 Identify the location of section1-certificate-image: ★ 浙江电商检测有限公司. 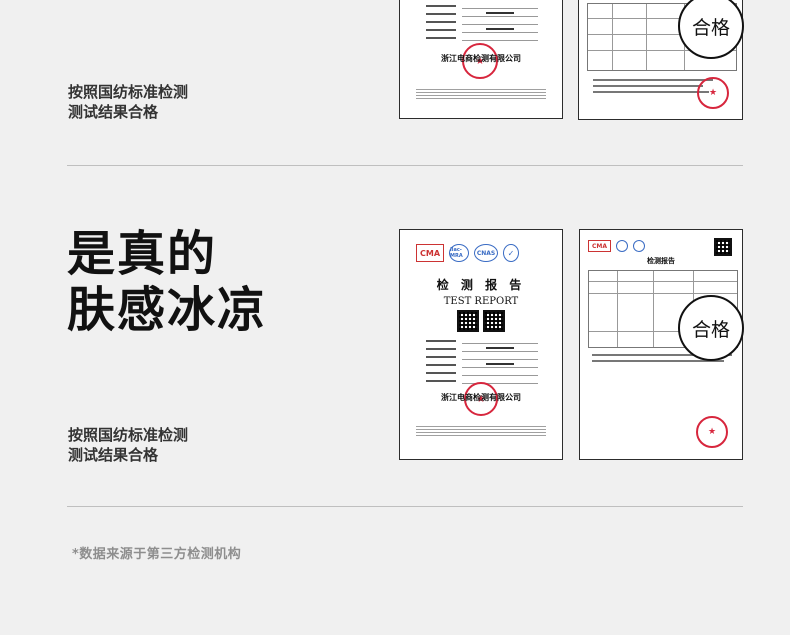
(481, 59).